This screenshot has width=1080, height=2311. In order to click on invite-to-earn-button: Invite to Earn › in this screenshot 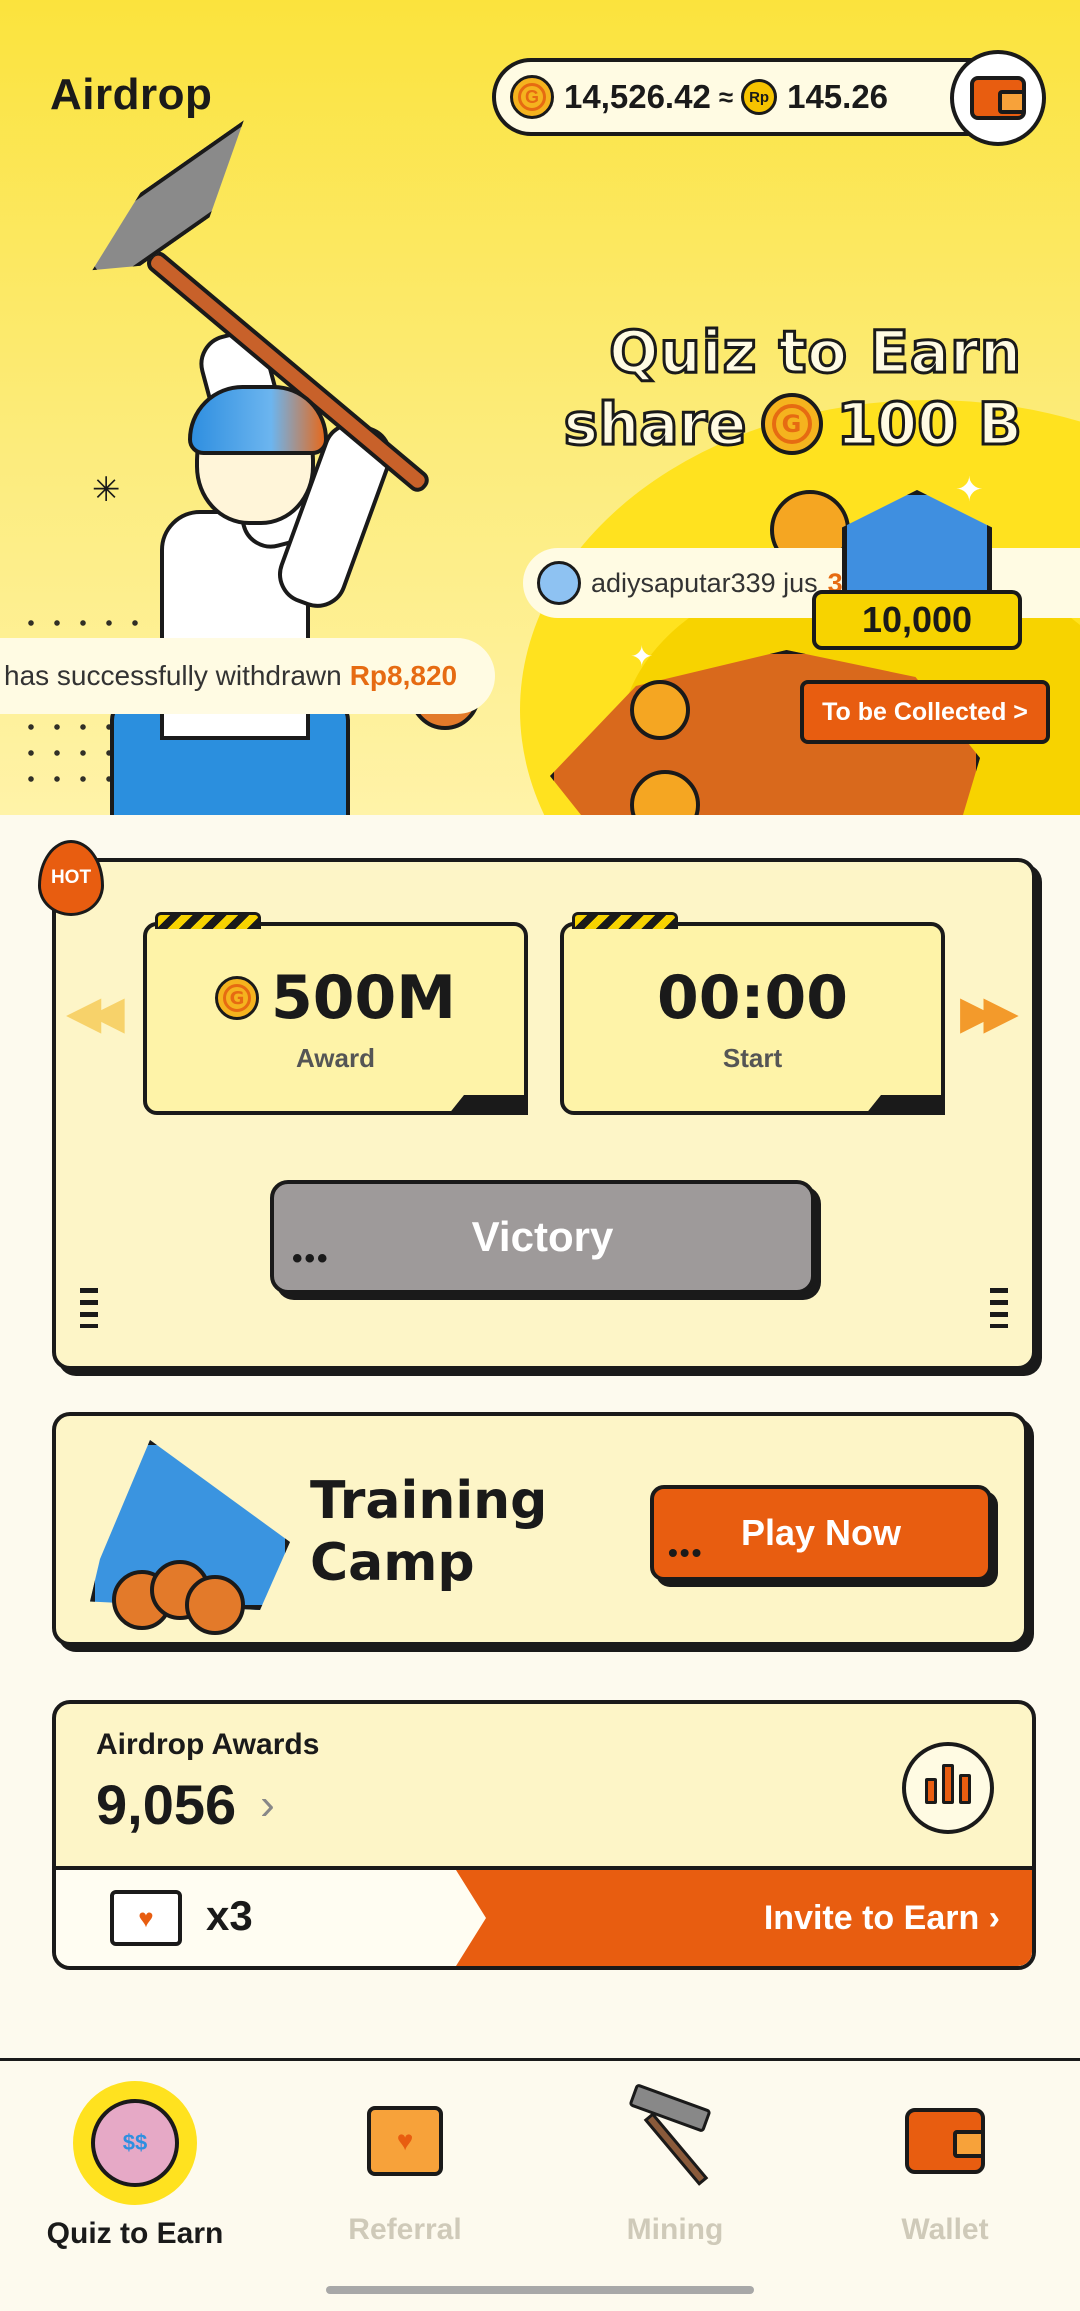, I will do `click(744, 1918)`.